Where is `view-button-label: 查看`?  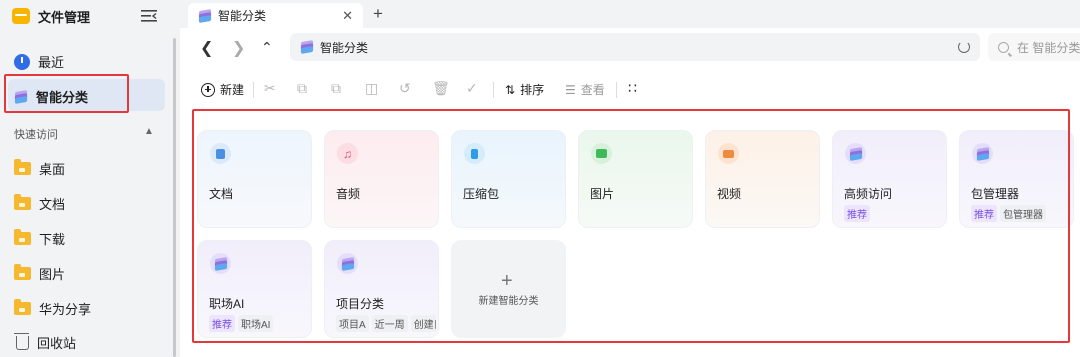
view-button-label: 查看 is located at coordinates (592, 90).